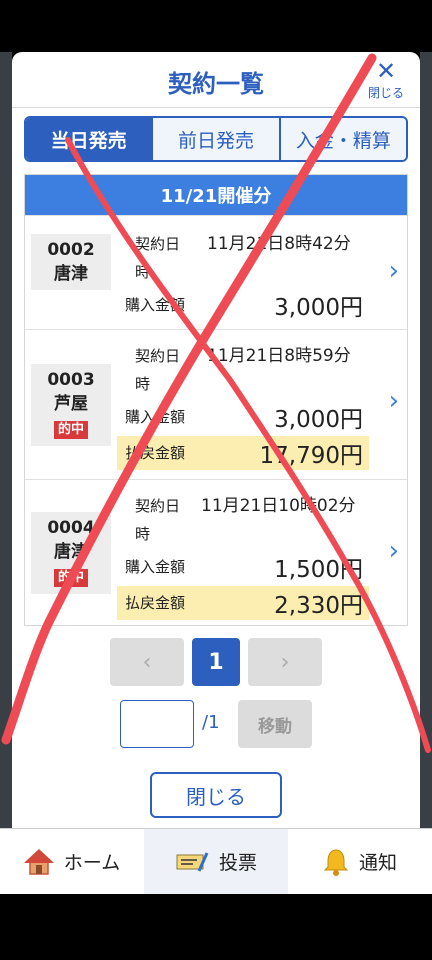 The height and width of the screenshot is (960, 432). I want to click on contract-row: 0002 唐津 契約日時 11月21日8時42分 購入金額 3,000円 ›, so click(216, 272).